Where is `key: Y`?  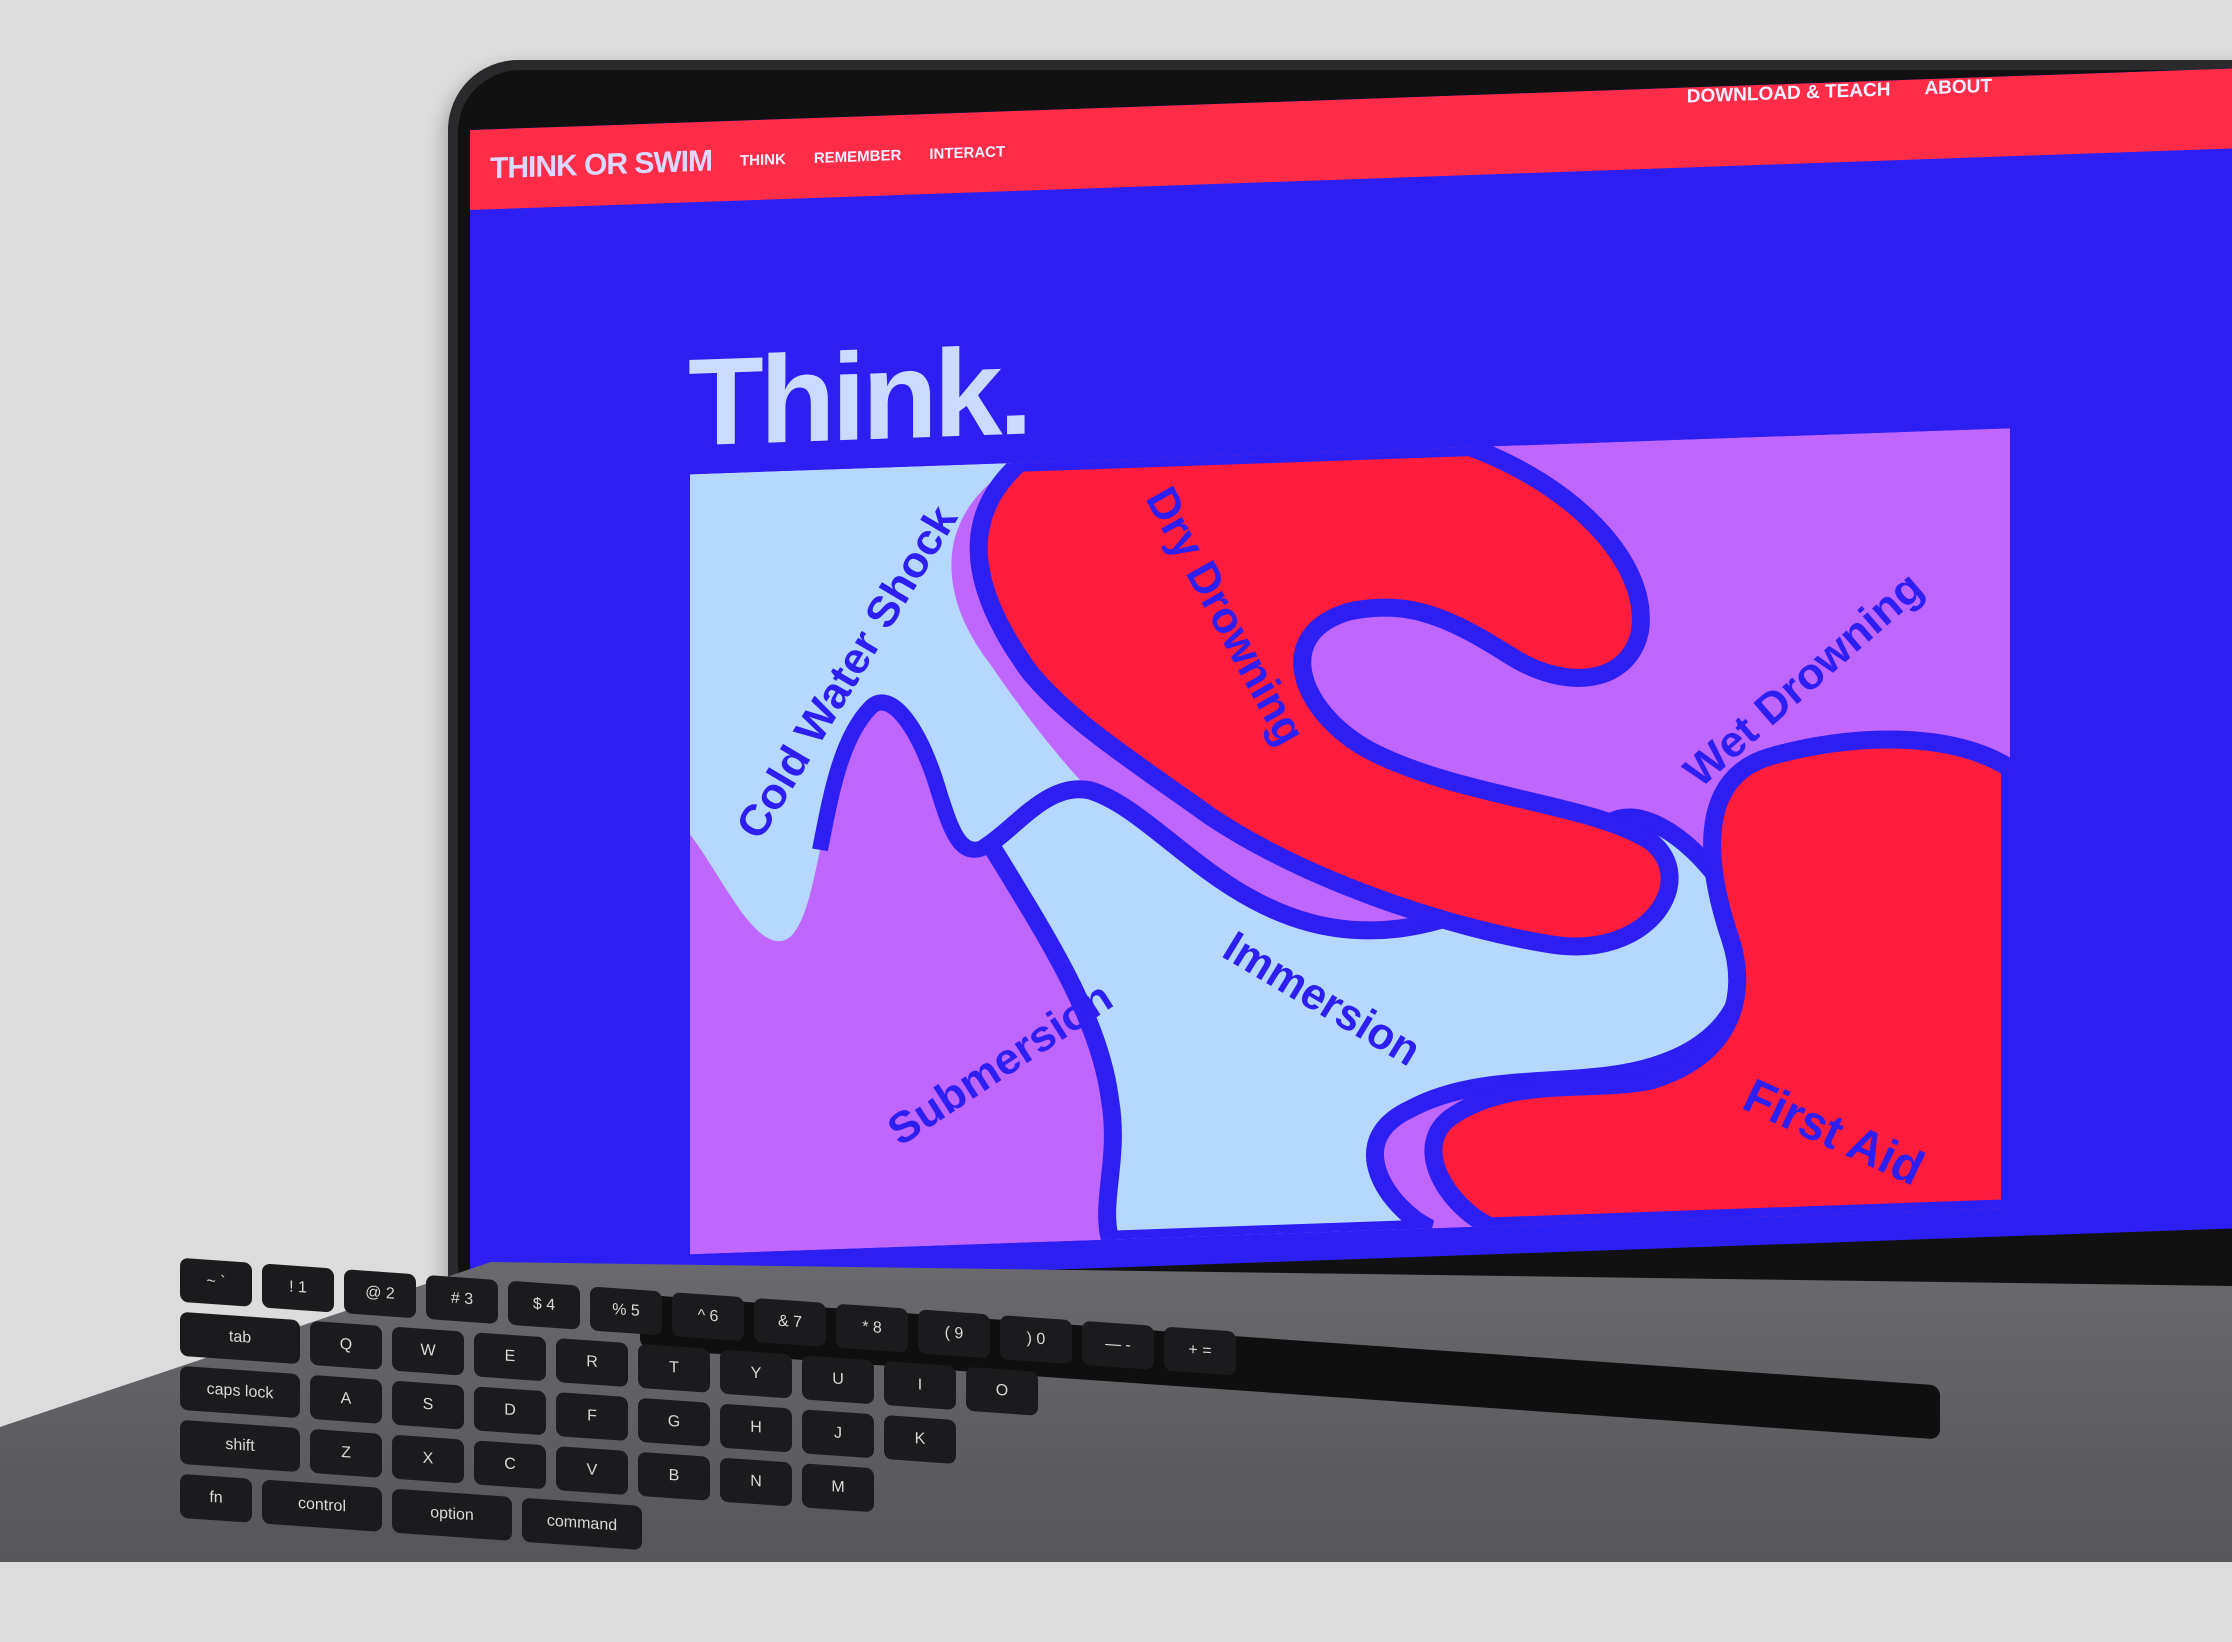 key: Y is located at coordinates (756, 1374).